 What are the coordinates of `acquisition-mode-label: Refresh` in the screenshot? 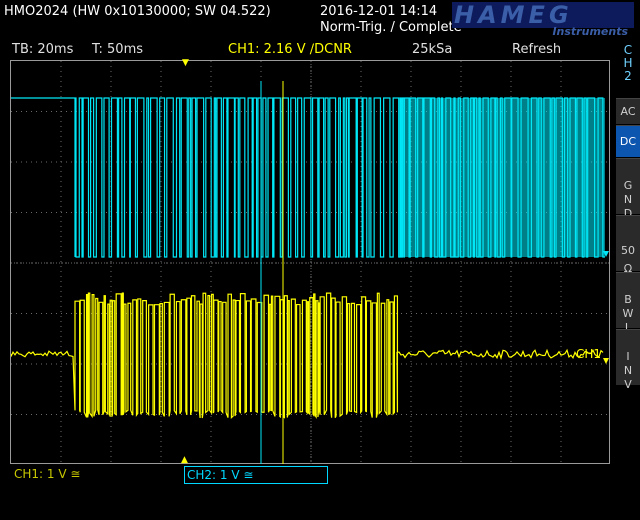 It's located at (536, 49).